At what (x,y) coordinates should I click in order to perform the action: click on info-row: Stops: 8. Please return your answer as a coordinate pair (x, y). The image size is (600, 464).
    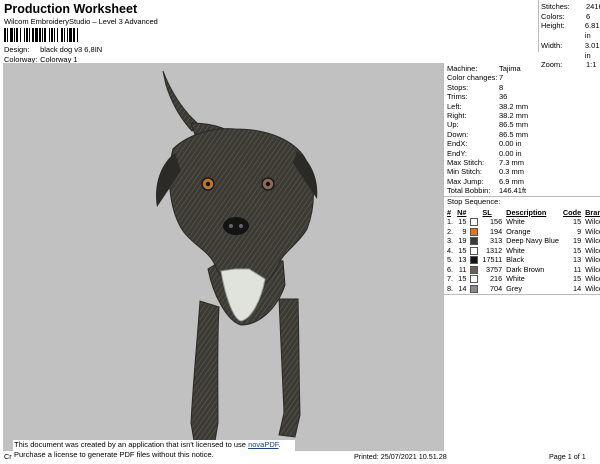
    Looking at the image, I should click on (487, 87).